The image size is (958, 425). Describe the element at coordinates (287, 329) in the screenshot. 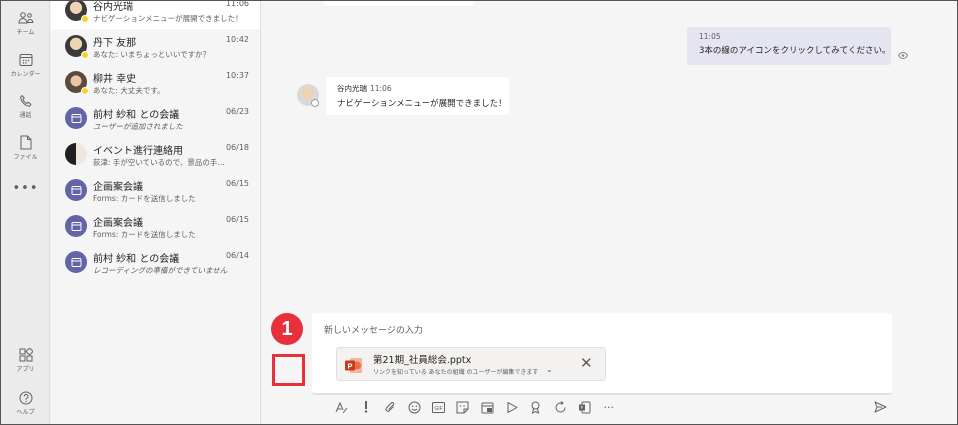

I see `step-callout: 1` at that location.